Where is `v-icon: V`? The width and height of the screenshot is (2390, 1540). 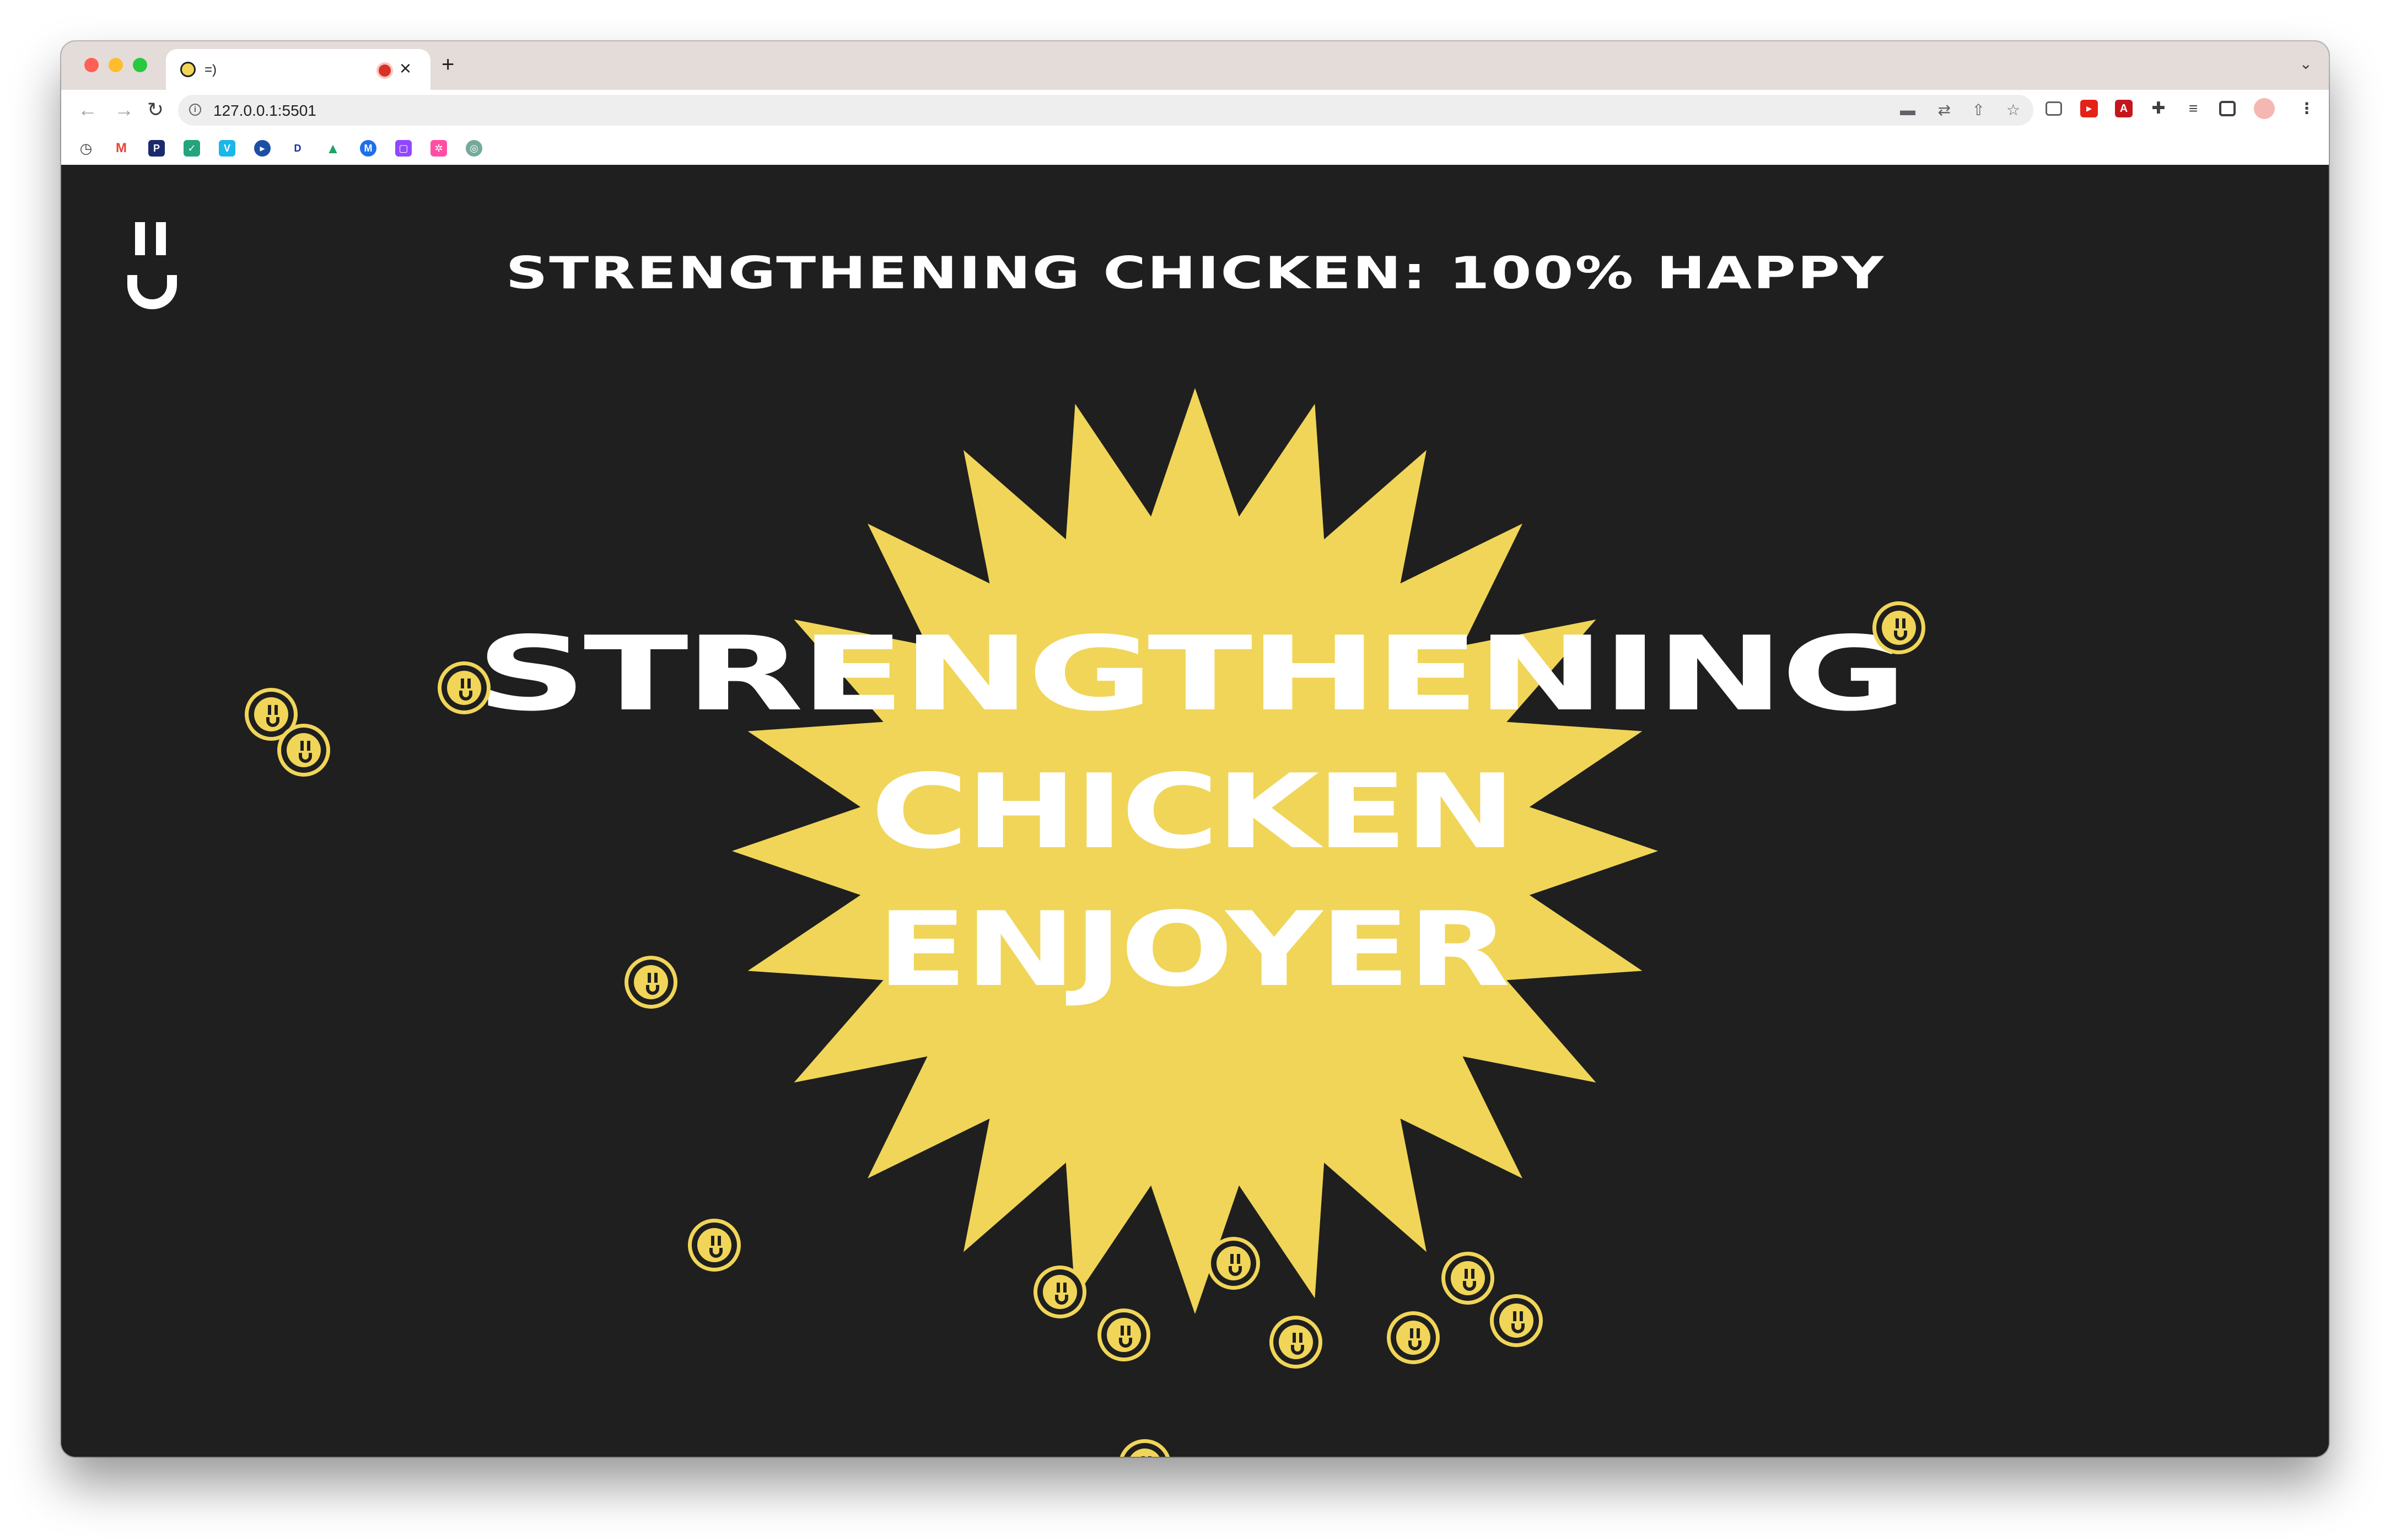 v-icon: V is located at coordinates (227, 148).